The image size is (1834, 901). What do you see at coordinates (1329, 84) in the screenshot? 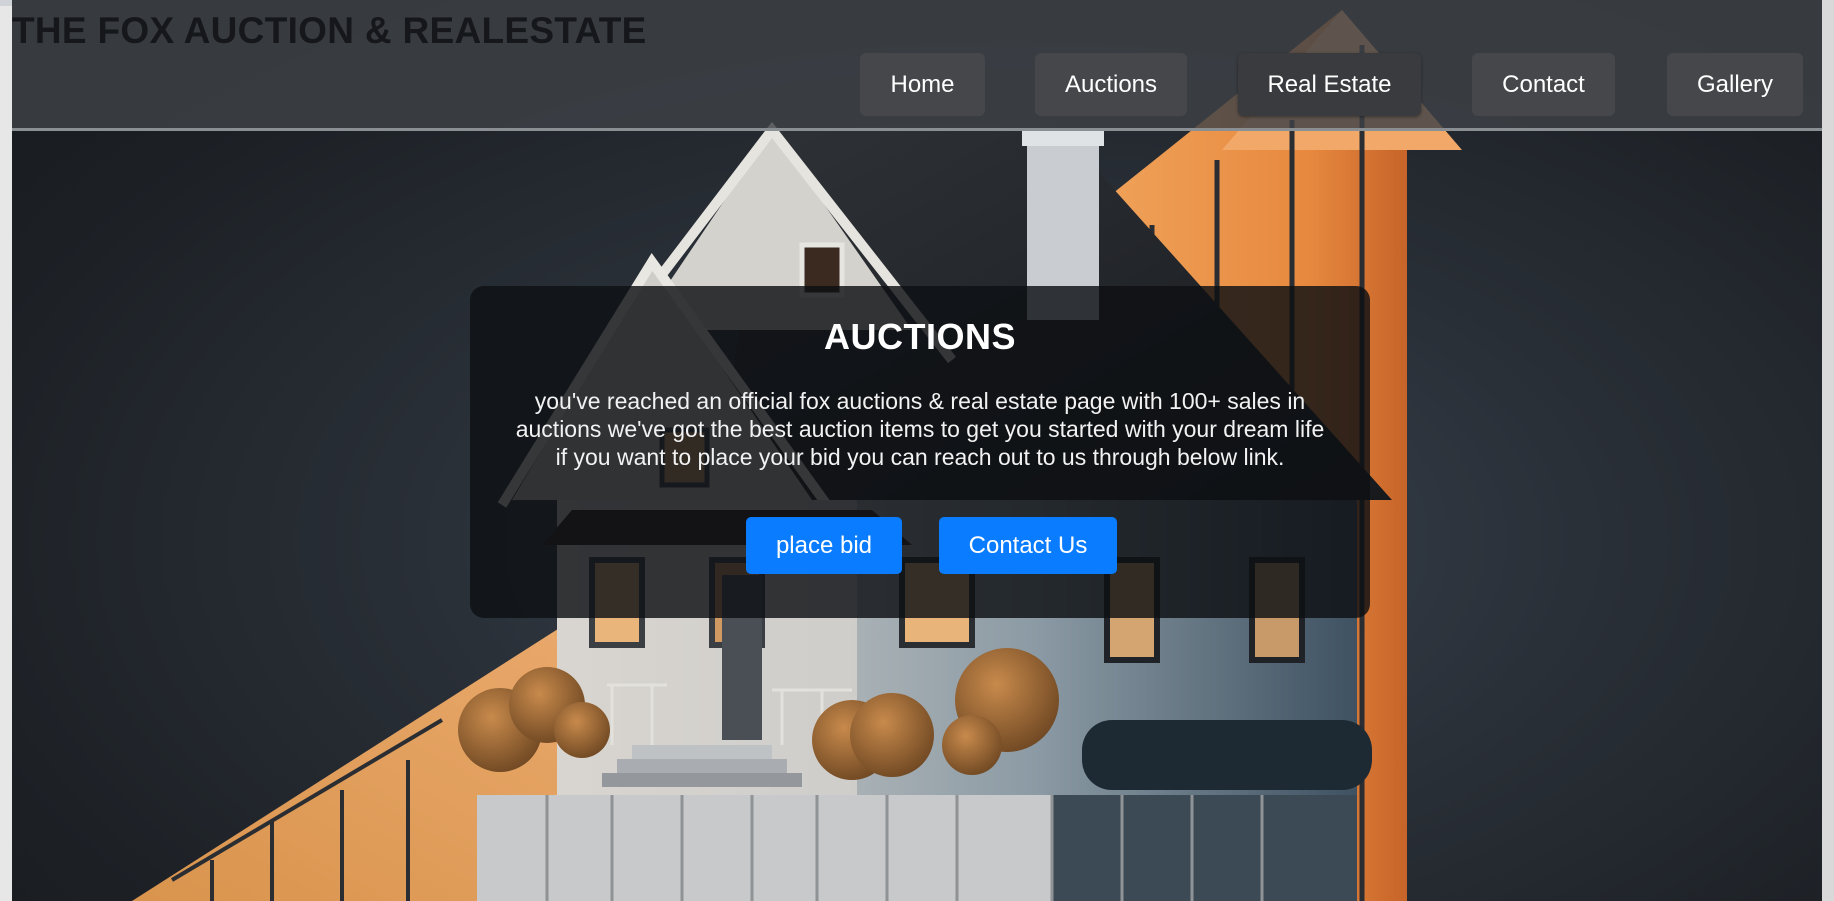
I see `nav-real-estate-button: Real Estate` at bounding box center [1329, 84].